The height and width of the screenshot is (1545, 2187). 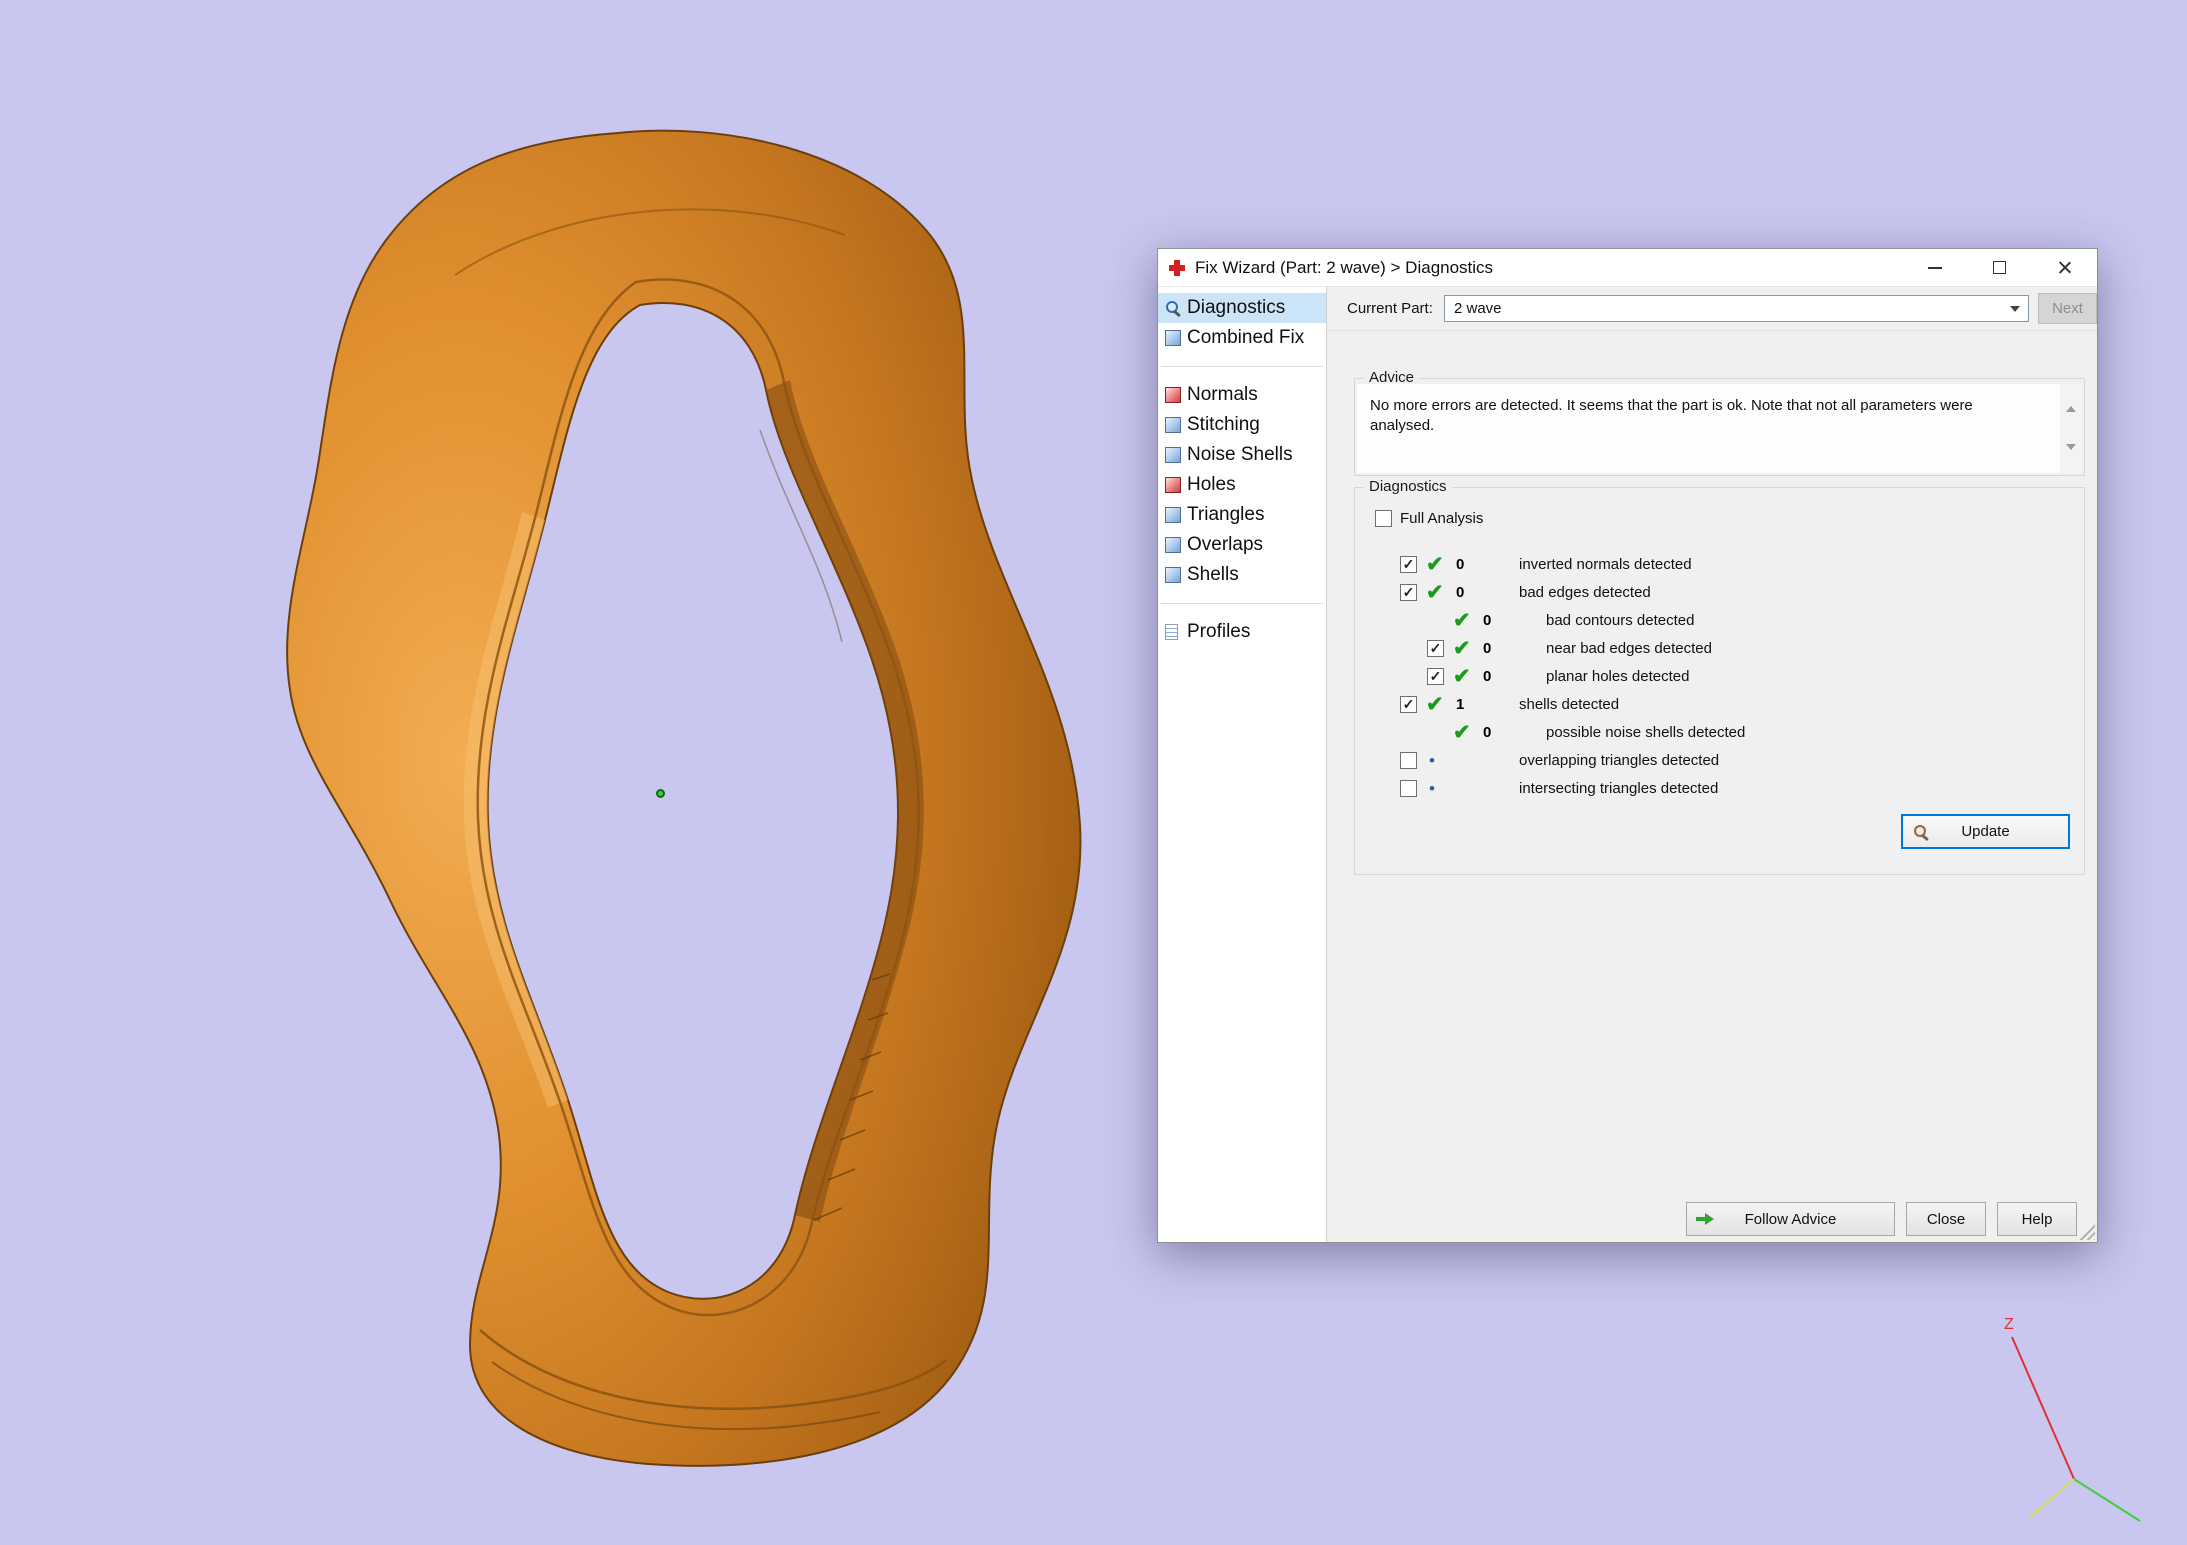 What do you see at coordinates (1619, 788) in the screenshot?
I see `diagnostic-label: intersecting triangles detected` at bounding box center [1619, 788].